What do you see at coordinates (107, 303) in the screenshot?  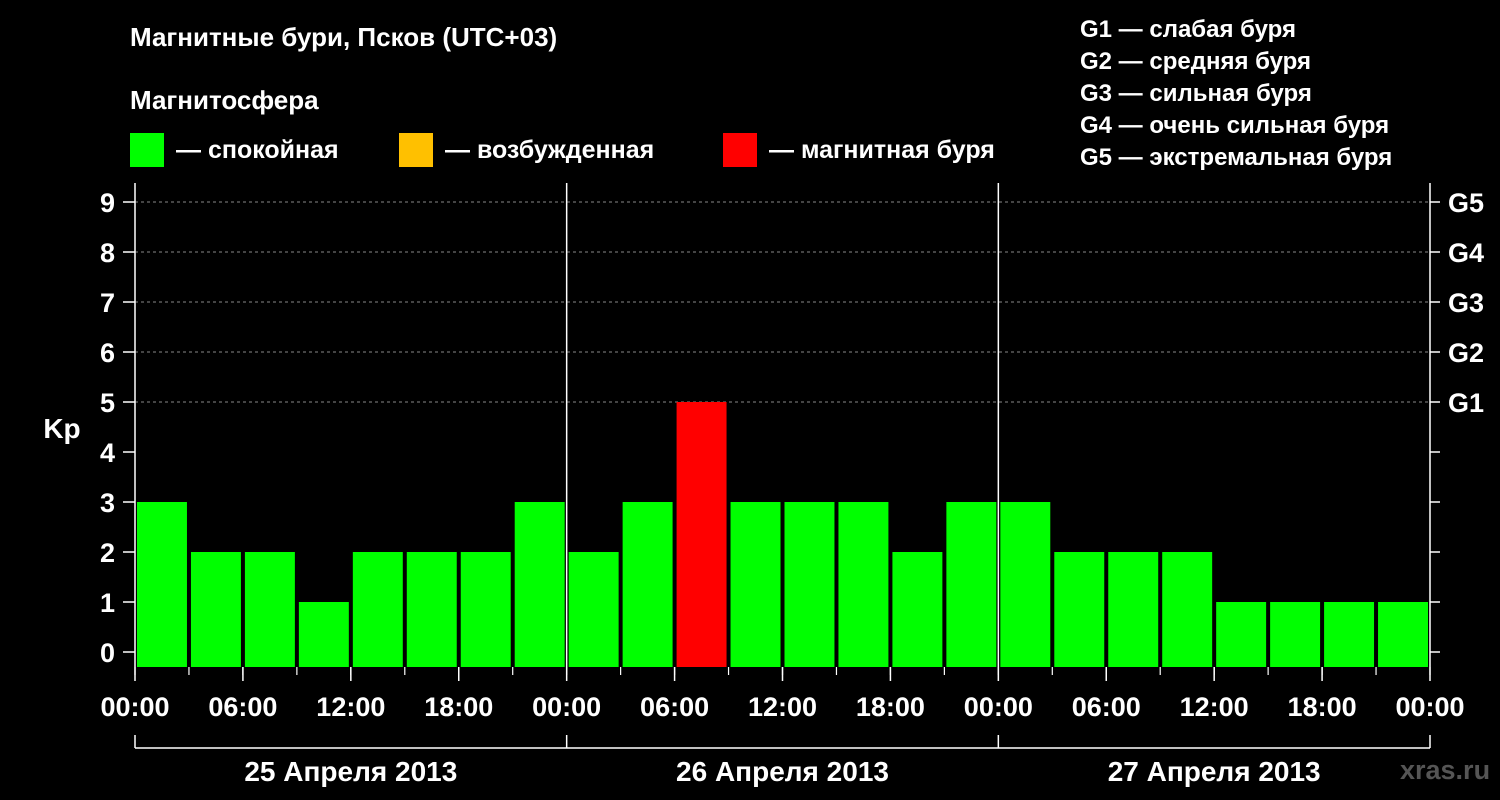 I see `y-tick-label: 7` at bounding box center [107, 303].